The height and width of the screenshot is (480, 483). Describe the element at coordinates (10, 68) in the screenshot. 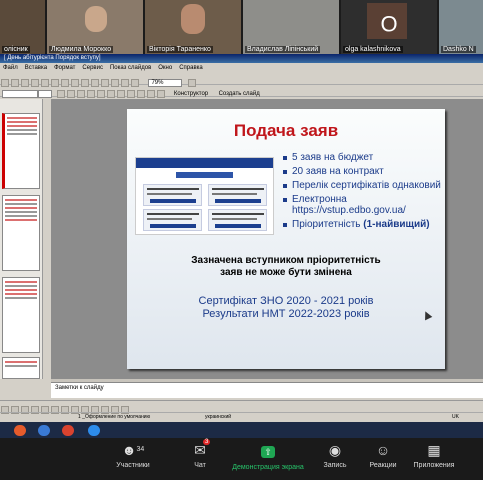

I see `menu-file: Файл` at that location.